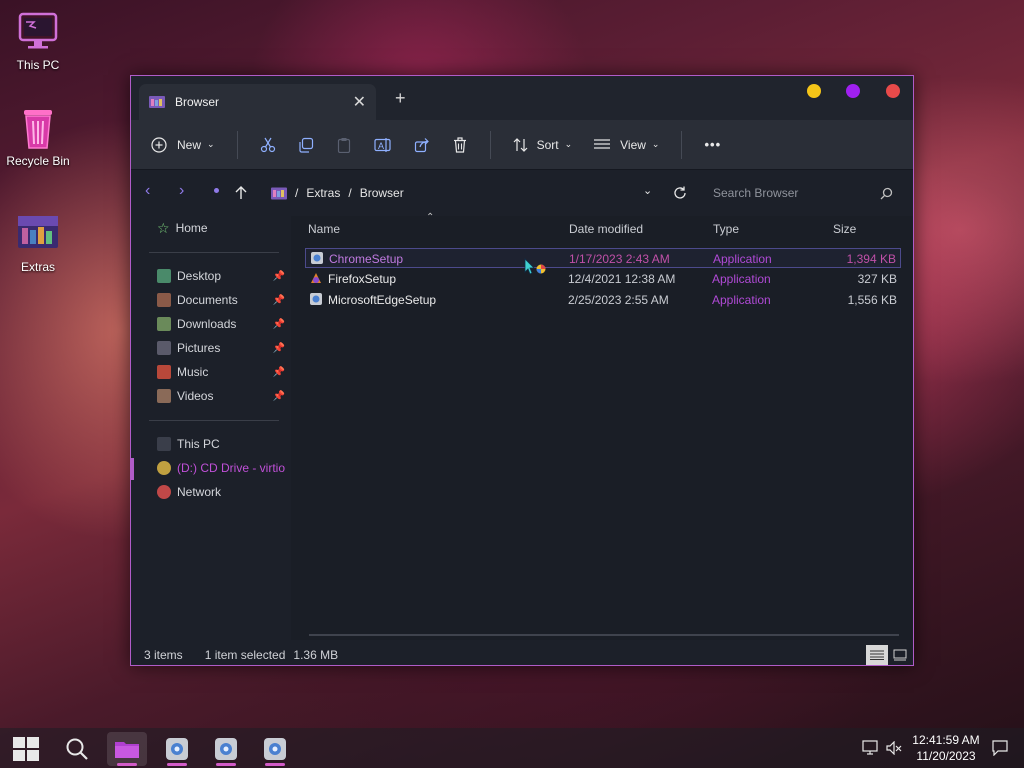 This screenshot has height=768, width=1024. What do you see at coordinates (231, 468) in the screenshot?
I see `nav-item-label: (D:) CD Drive - virtio-` at bounding box center [231, 468].